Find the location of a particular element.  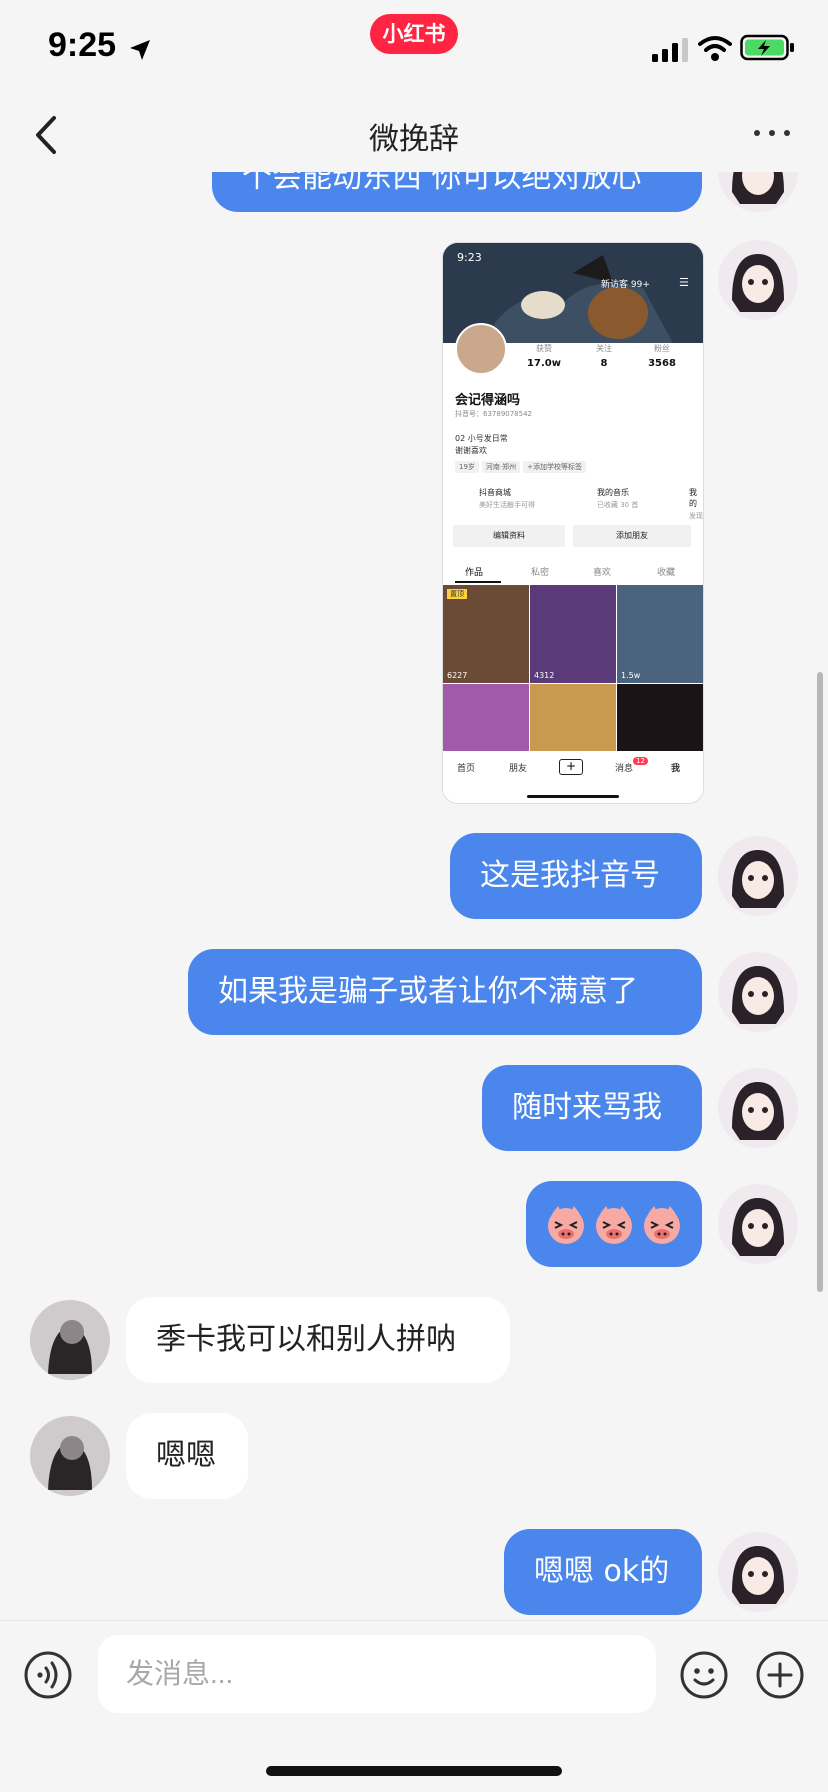

shot-add-friend-button: 添加朋友 is located at coordinates (632, 536).